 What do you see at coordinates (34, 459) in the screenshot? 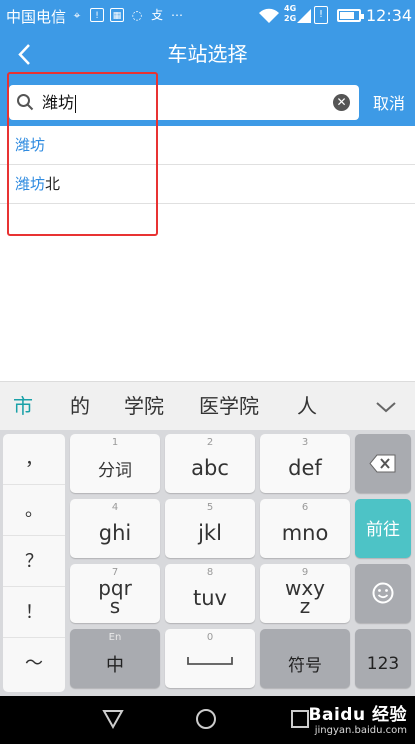
I see `punctuation-key: ，` at bounding box center [34, 459].